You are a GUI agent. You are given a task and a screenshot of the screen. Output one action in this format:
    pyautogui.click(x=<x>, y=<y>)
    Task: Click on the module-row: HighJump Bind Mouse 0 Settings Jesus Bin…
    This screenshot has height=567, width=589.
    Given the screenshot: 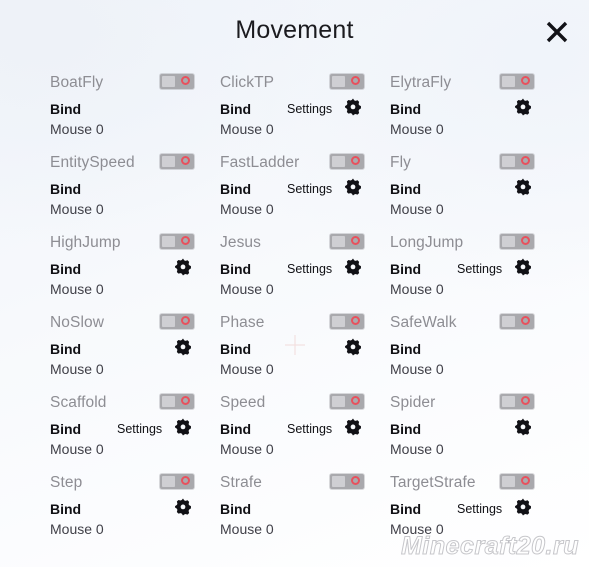 What is the action you would take?
    pyautogui.click(x=294, y=266)
    